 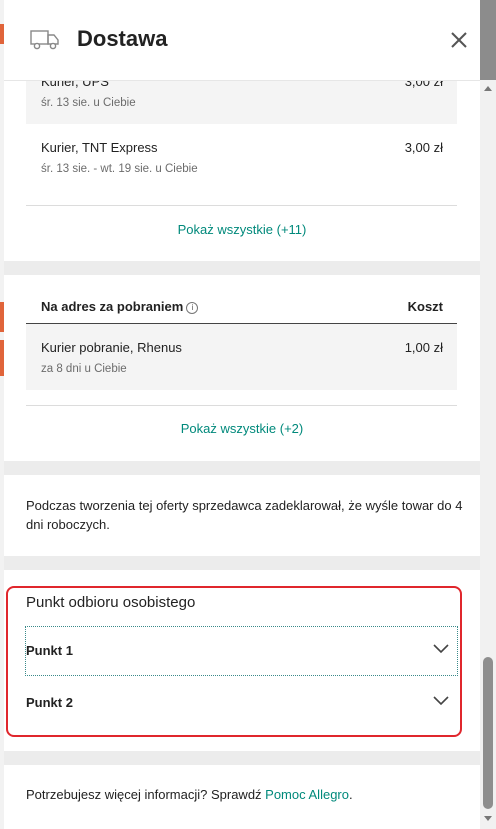 What do you see at coordinates (488, 733) in the screenshot?
I see `scrollbar-thumb` at bounding box center [488, 733].